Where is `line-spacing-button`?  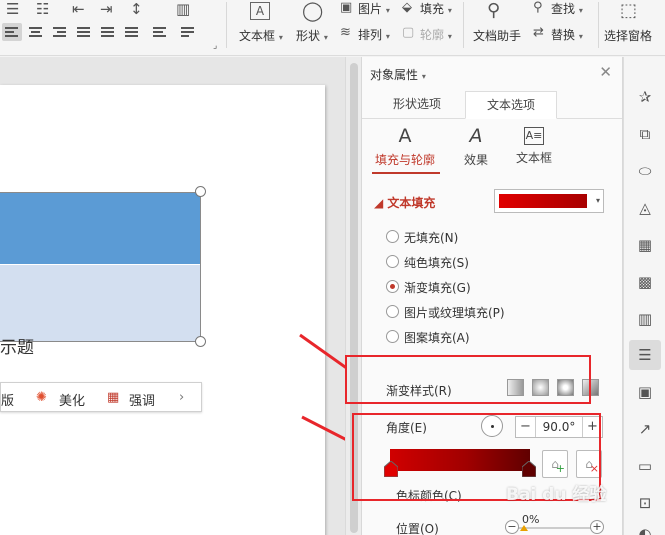
line-spacing-button is located at coordinates (132, 32).